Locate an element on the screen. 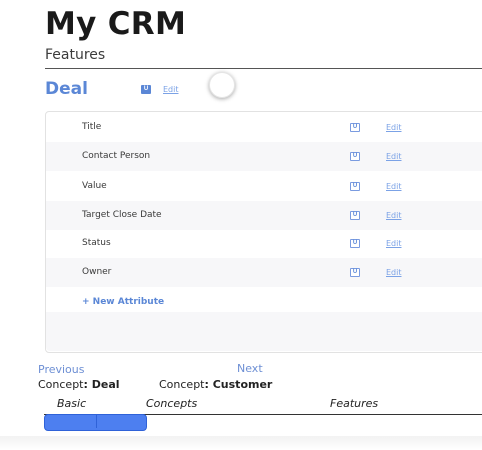  attribute-row-title: Title U Edit is located at coordinates (264, 127).